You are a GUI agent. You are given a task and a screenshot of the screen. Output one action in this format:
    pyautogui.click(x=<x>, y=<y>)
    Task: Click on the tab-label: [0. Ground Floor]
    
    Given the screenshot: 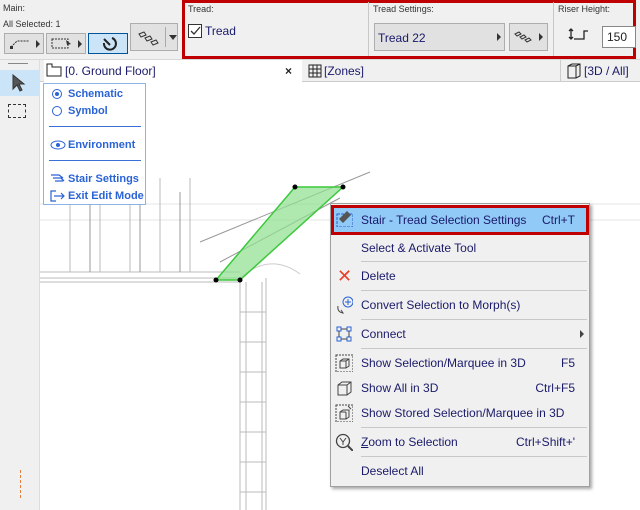 What is the action you would take?
    pyautogui.click(x=110, y=71)
    